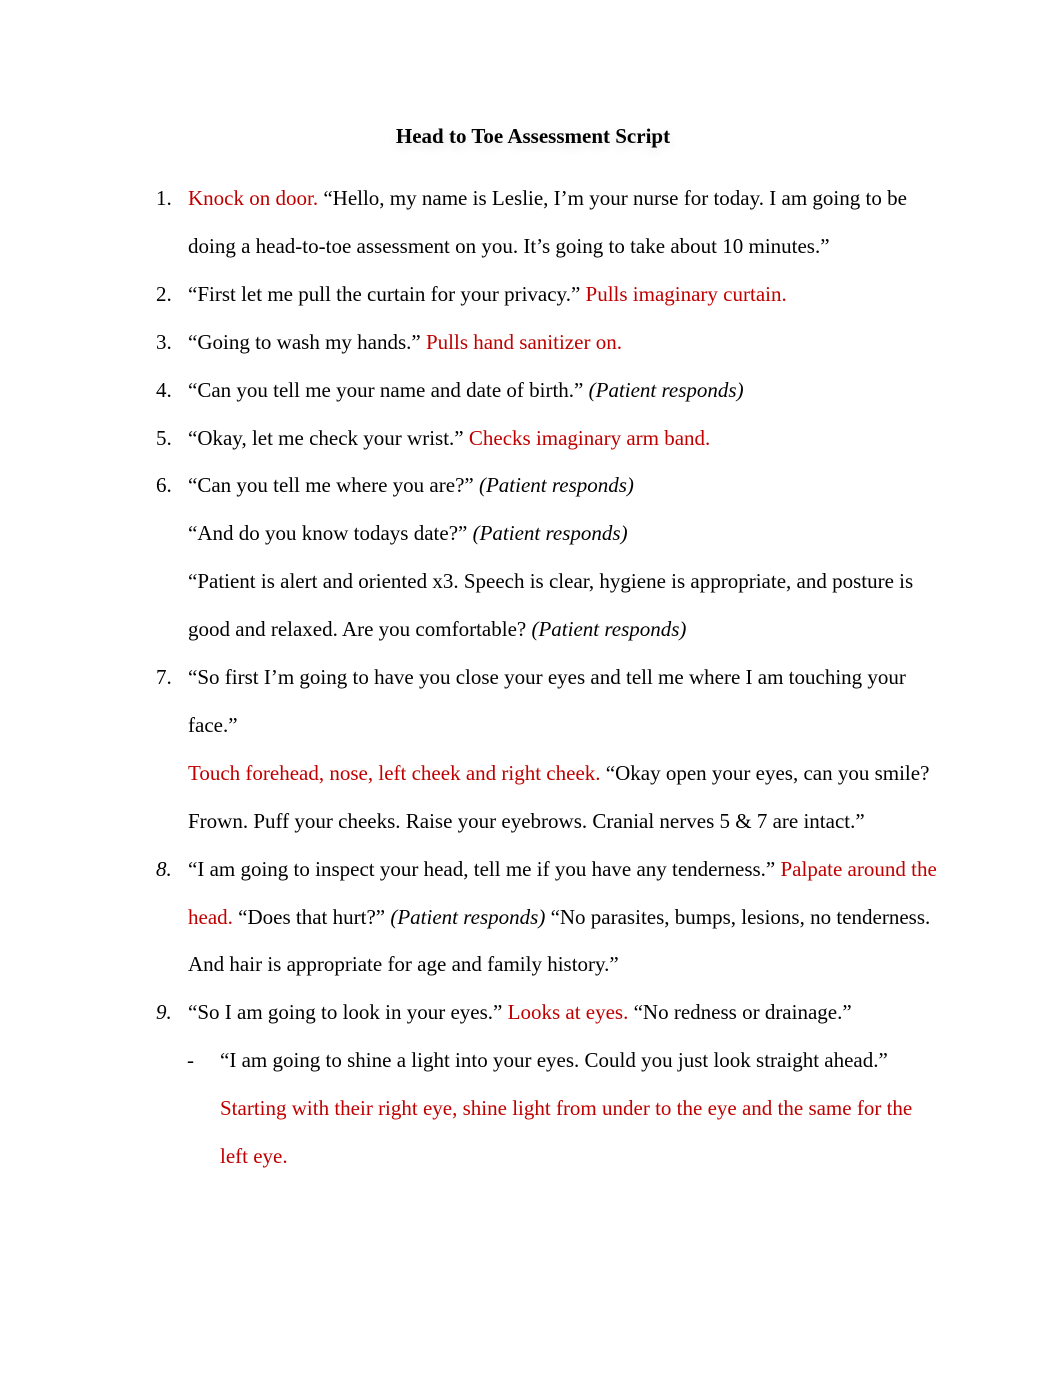  I want to click on spoken-script-text: “Okay, let me check your wrist.”, so click(328, 438).